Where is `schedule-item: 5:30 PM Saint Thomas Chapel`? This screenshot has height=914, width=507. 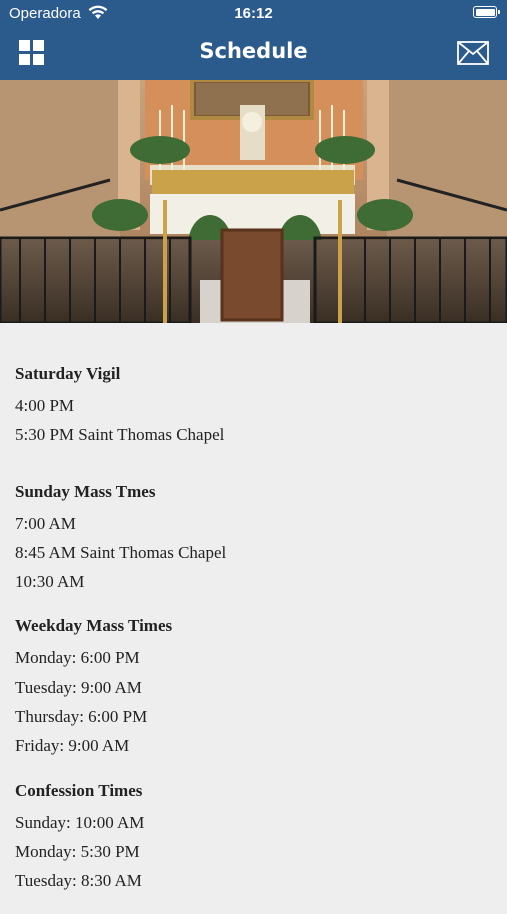 schedule-item: 5:30 PM Saint Thomas Chapel is located at coordinates (120, 435).